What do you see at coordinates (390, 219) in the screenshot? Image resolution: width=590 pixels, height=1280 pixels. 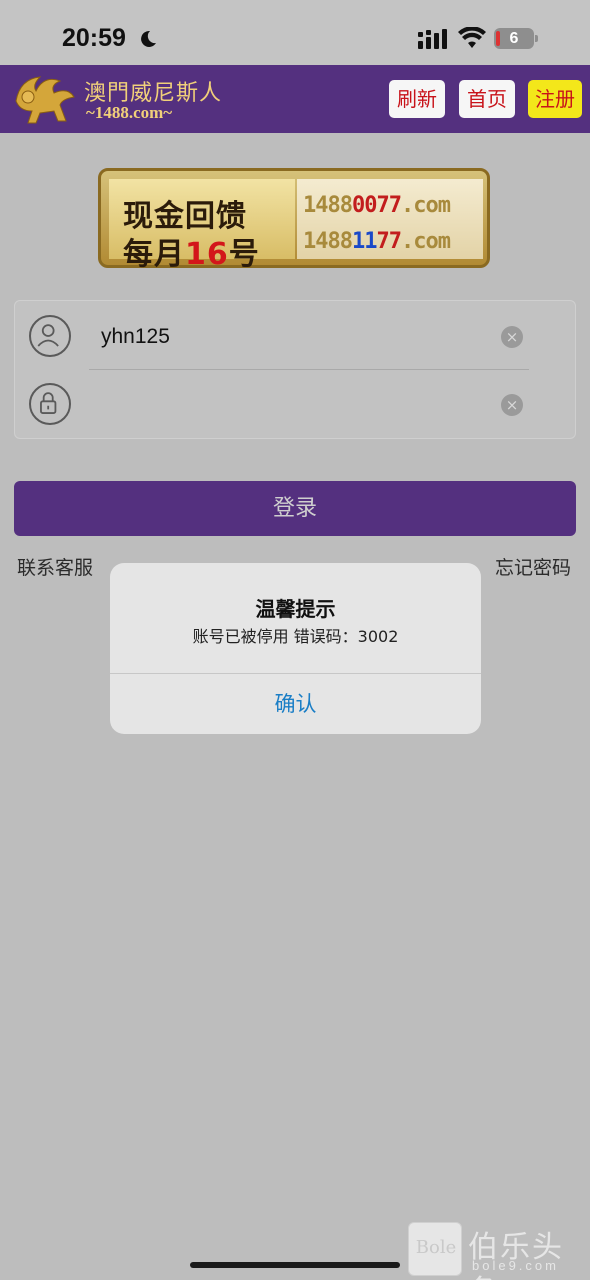 I see `banner-right-panel: 14880077.com 14881177.com` at bounding box center [390, 219].